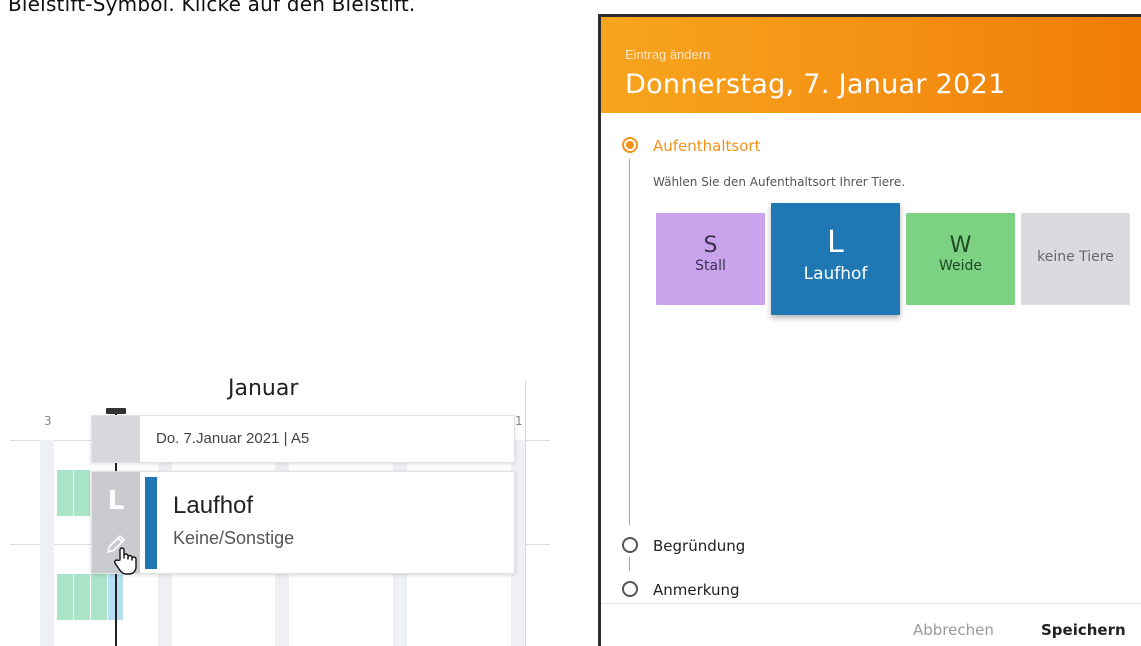  I want to click on tooltip-letter-box: L, so click(116, 523).